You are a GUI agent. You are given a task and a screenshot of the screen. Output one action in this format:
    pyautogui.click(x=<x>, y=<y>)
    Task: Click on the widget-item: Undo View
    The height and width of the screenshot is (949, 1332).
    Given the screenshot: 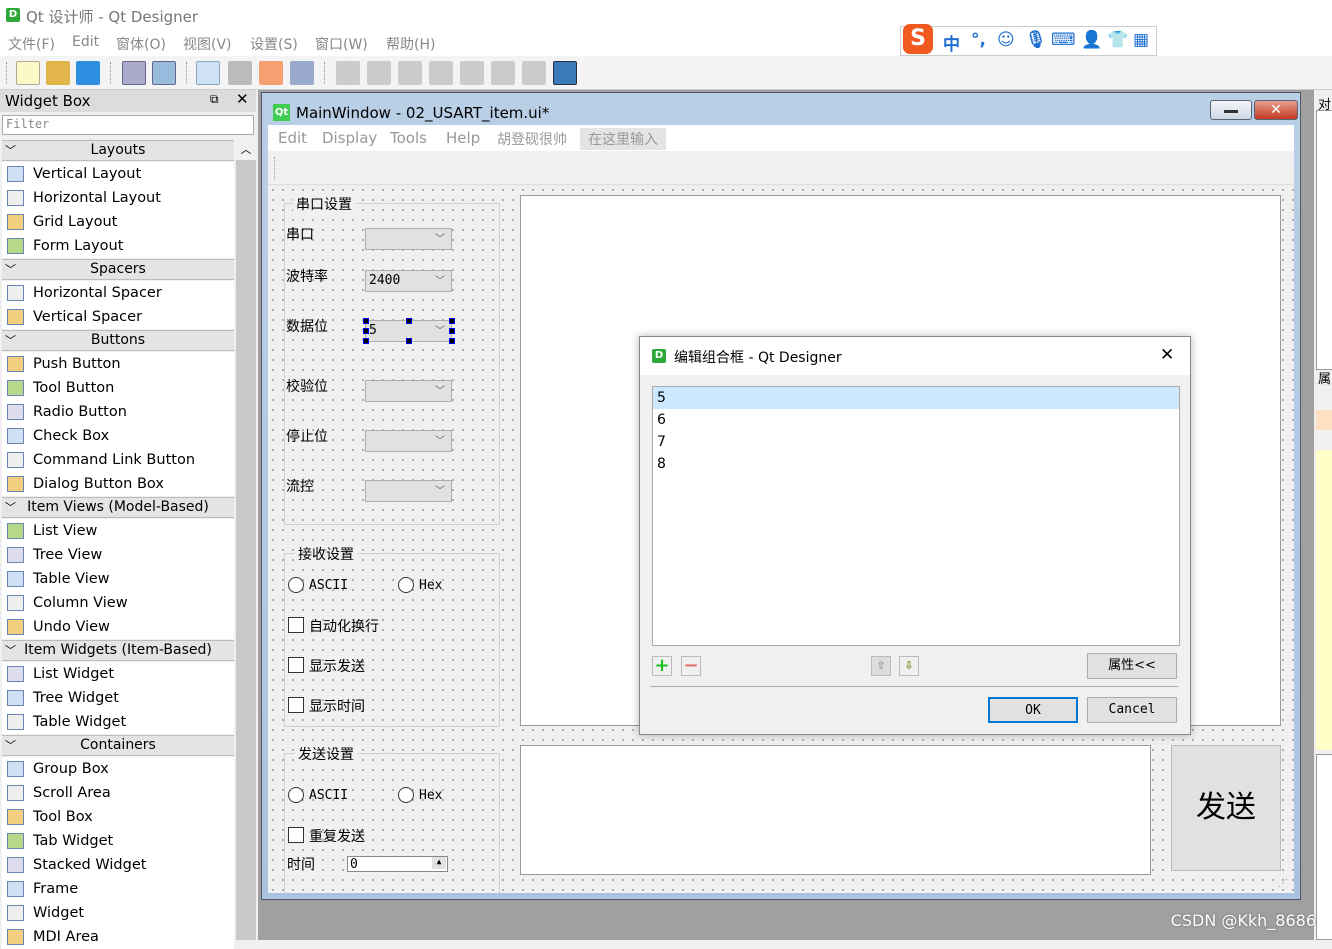 What is the action you would take?
    pyautogui.click(x=118, y=627)
    